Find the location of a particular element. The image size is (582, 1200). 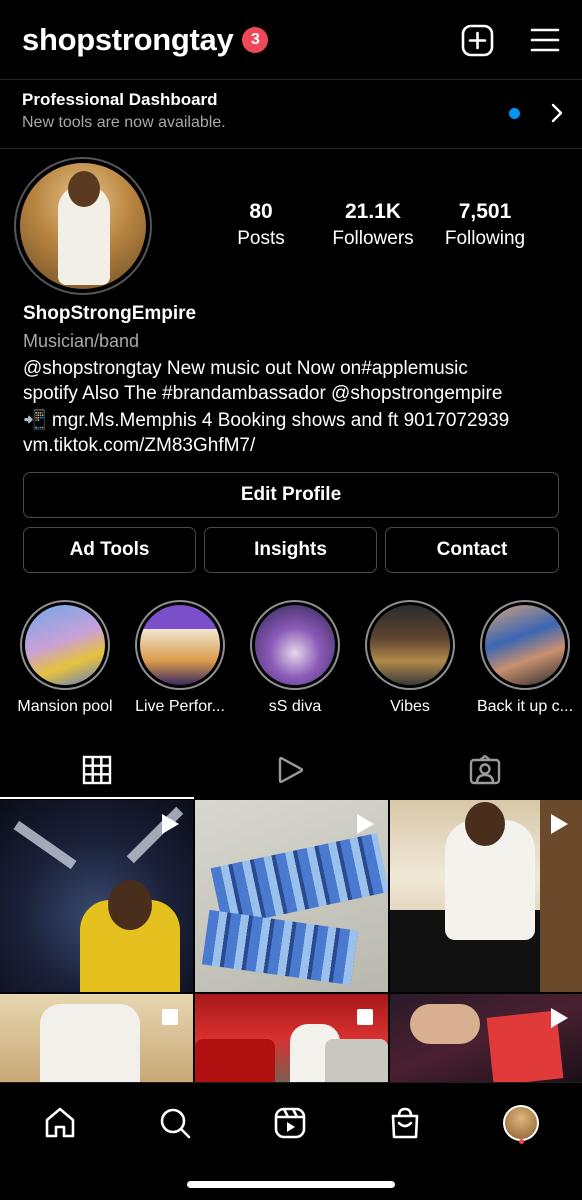

shop-icon is located at coordinates (405, 1123).